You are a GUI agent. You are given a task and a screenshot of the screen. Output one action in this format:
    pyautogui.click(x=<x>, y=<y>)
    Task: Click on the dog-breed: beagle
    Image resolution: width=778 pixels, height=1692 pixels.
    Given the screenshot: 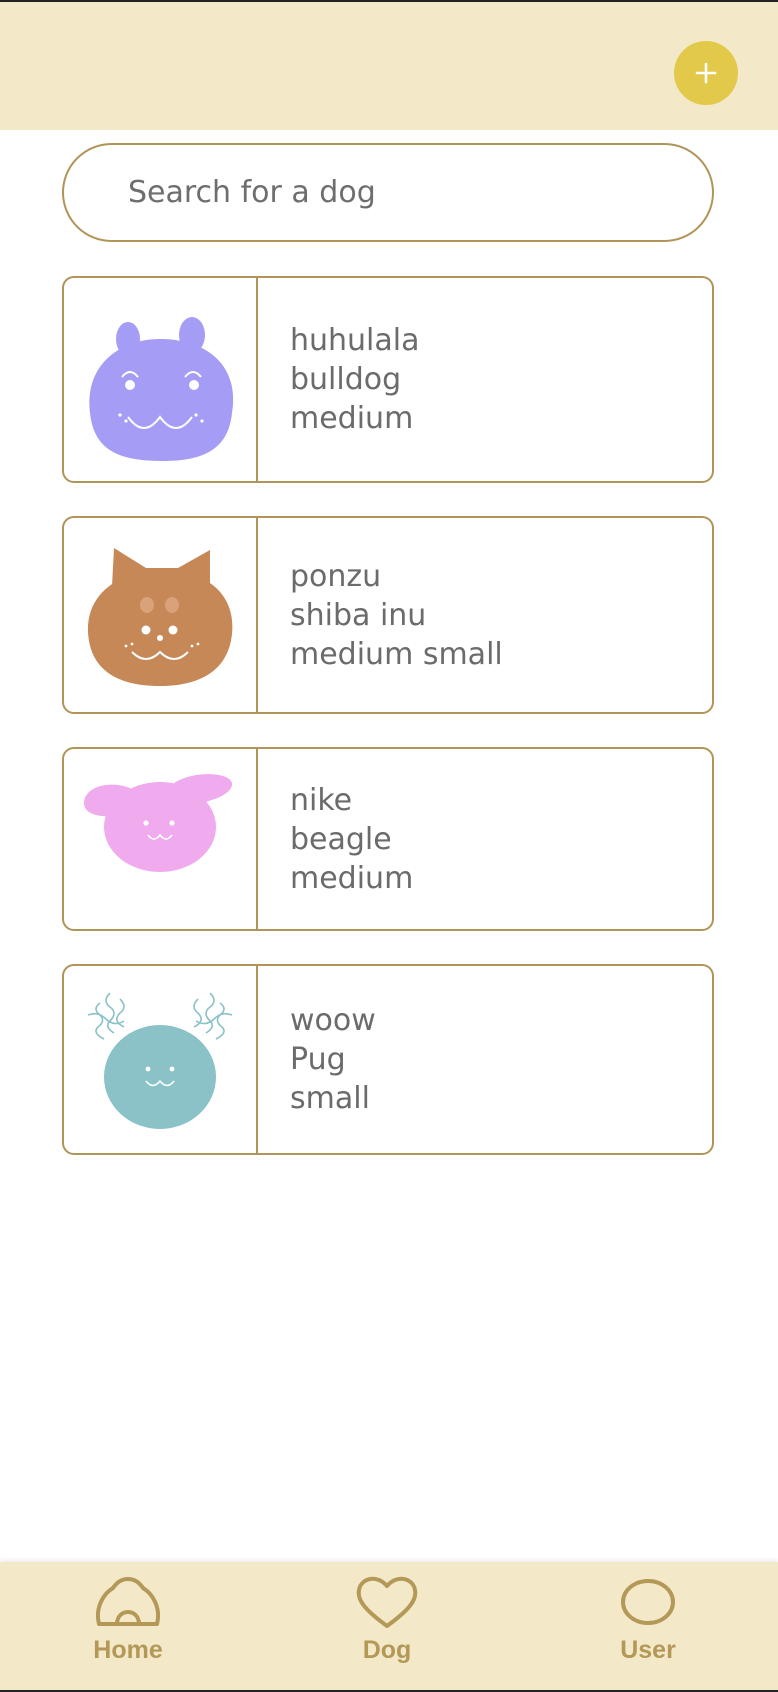 What is the action you would take?
    pyautogui.click(x=341, y=839)
    